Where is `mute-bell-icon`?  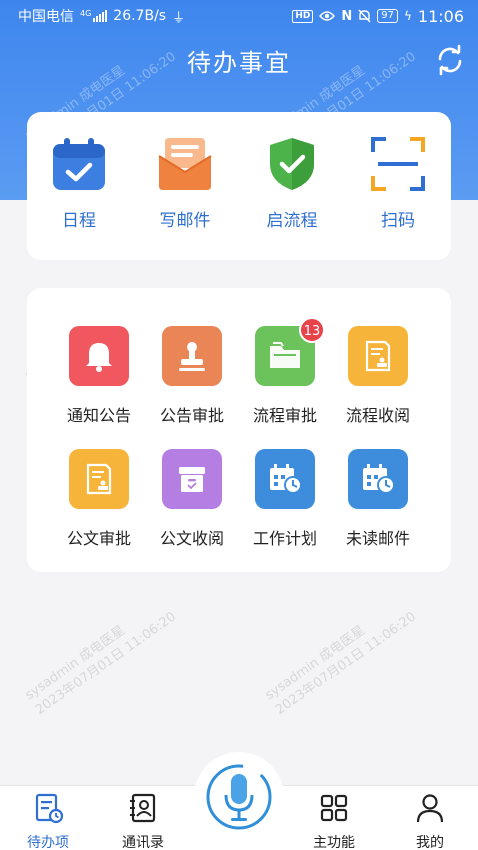
mute-bell-icon is located at coordinates (364, 16).